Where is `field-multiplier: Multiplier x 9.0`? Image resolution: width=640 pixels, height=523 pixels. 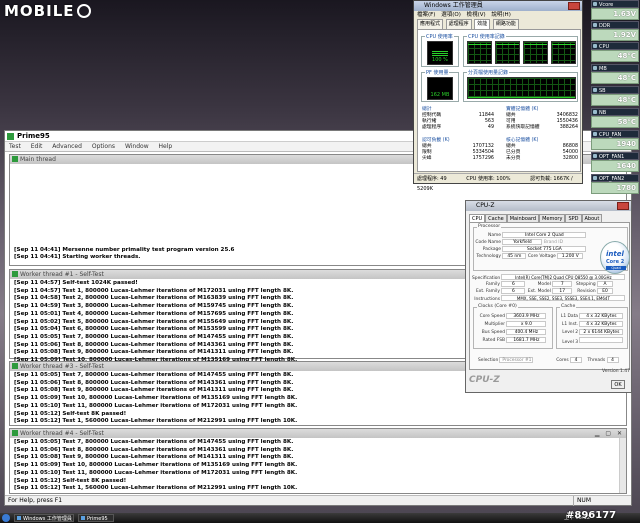
field-multiplier: Multiplier x 9.0 is located at coordinates (511, 324).